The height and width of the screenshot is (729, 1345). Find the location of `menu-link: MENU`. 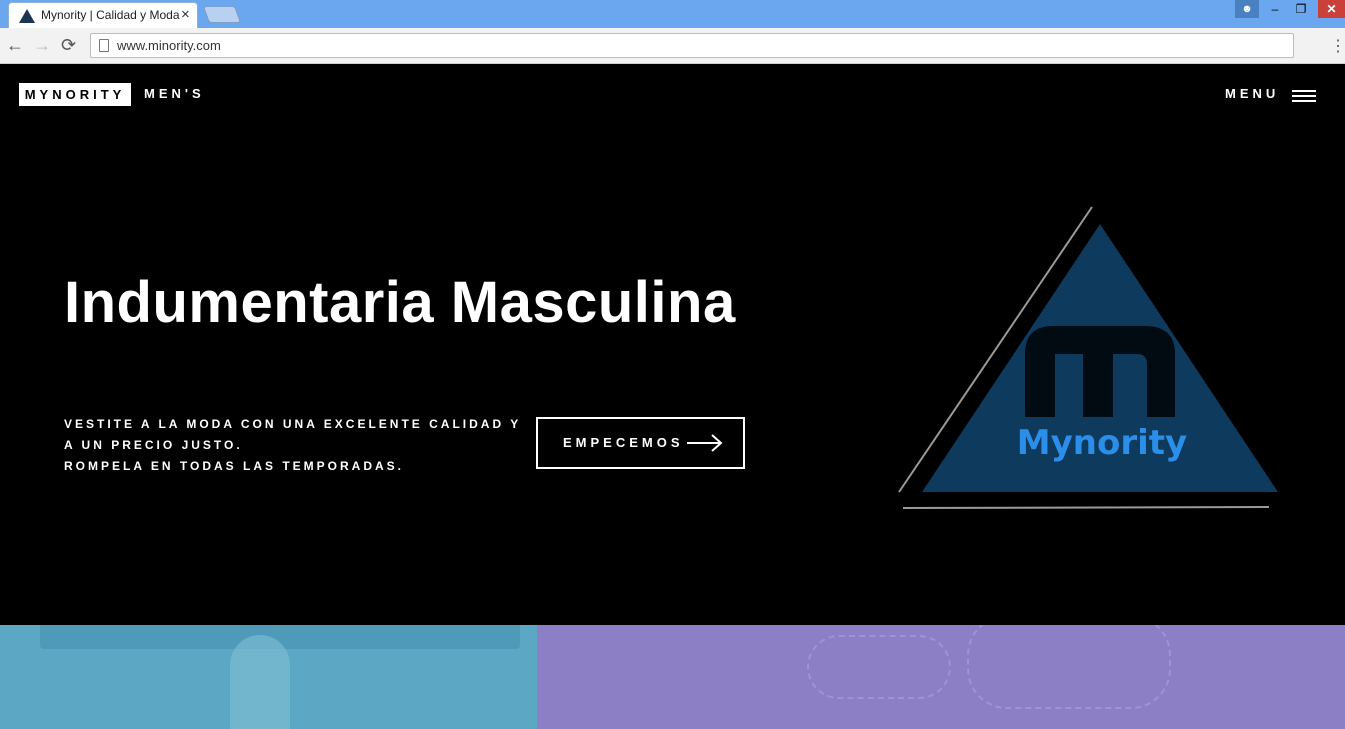

menu-link: MENU is located at coordinates (1252, 93).